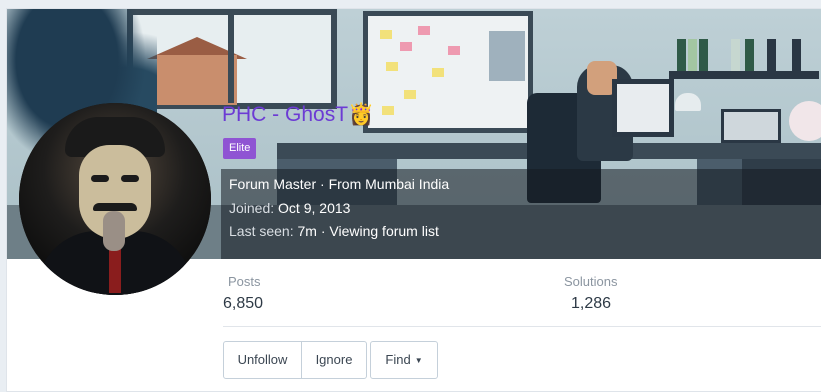 The height and width of the screenshot is (392, 821). I want to click on joined-date: Oct 9, 2013, so click(314, 208).